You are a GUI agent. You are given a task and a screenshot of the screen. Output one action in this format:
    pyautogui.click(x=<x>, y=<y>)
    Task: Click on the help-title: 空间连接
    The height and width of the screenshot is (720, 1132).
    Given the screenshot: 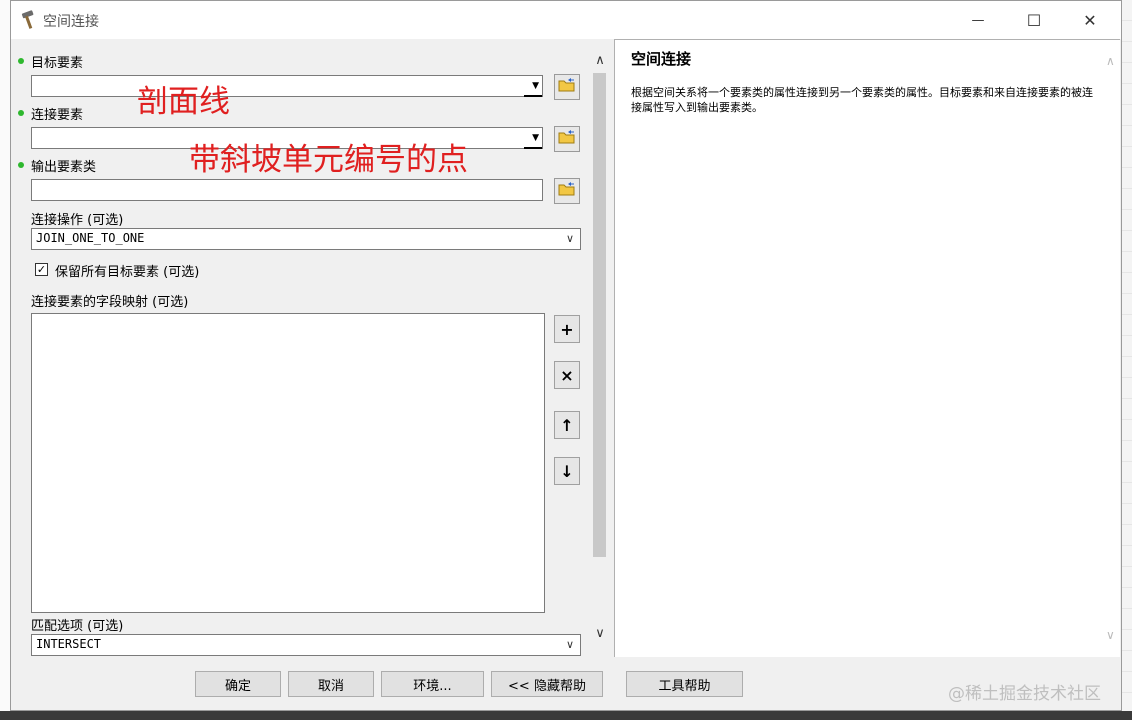 What is the action you would take?
    pyautogui.click(x=661, y=59)
    